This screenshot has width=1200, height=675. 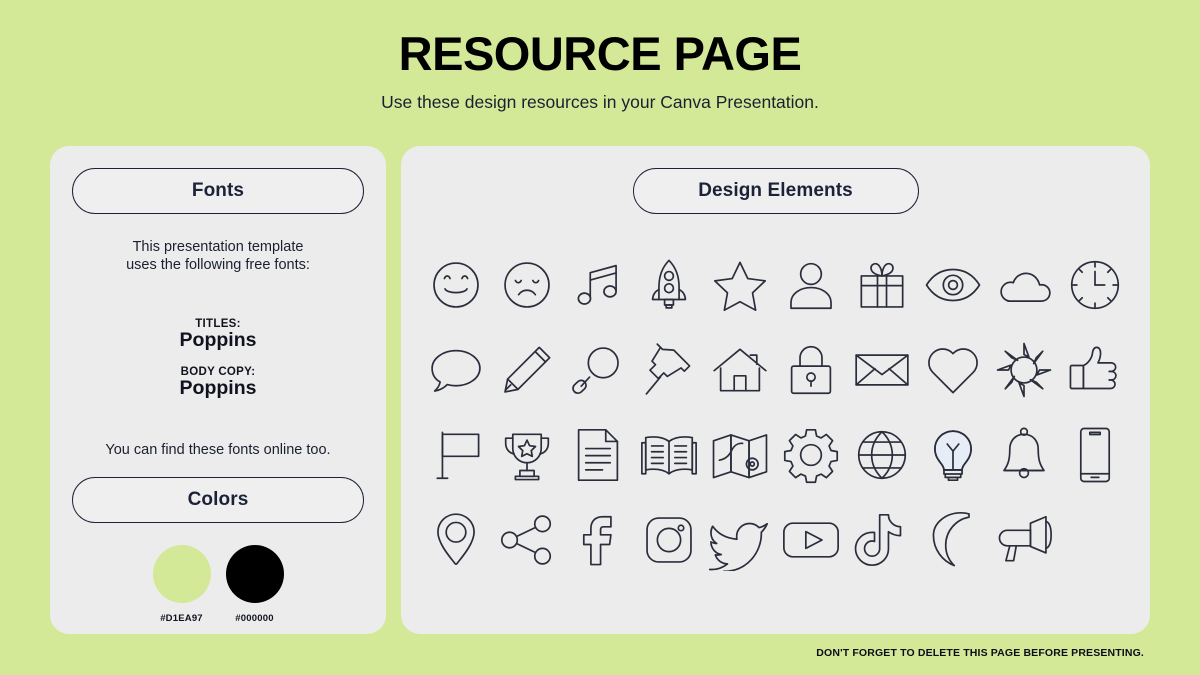 What do you see at coordinates (669, 285) in the screenshot?
I see `rocket-icon` at bounding box center [669, 285].